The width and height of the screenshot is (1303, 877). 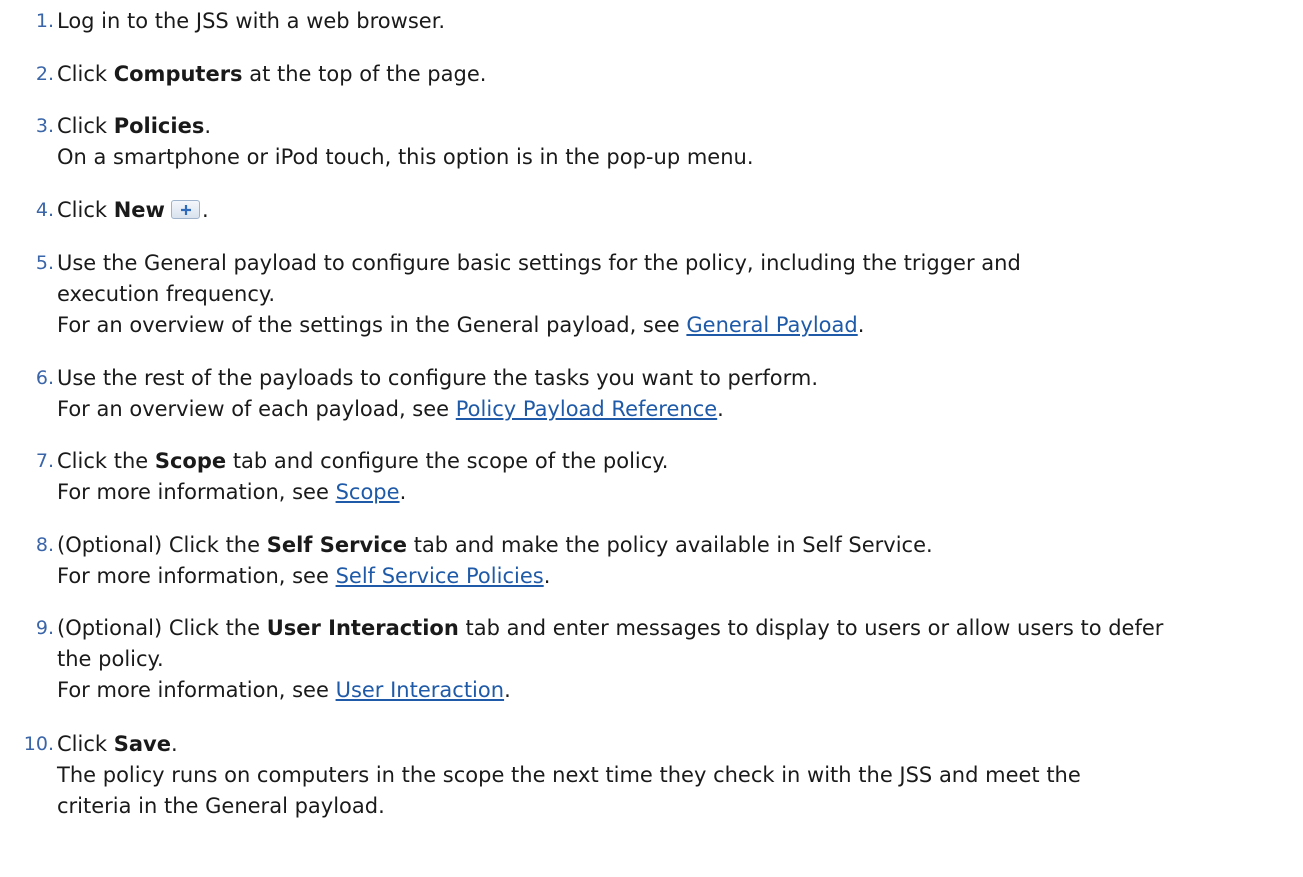 What do you see at coordinates (44, 126) in the screenshot?
I see `step-number: 3.` at bounding box center [44, 126].